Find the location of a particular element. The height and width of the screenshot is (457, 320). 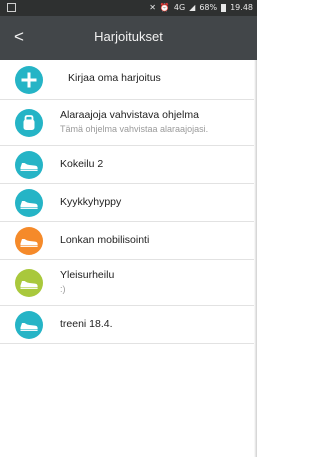

list-item-label: Lonkan mobilisointi is located at coordinates (105, 240).